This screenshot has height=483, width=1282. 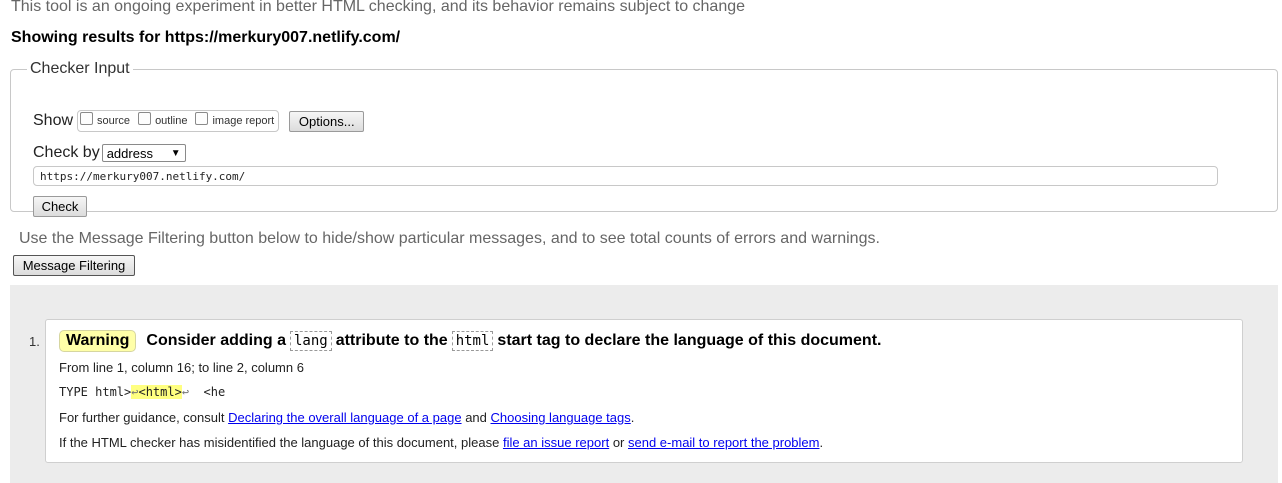 What do you see at coordinates (632, 417) in the screenshot?
I see `guidance-text: .` at bounding box center [632, 417].